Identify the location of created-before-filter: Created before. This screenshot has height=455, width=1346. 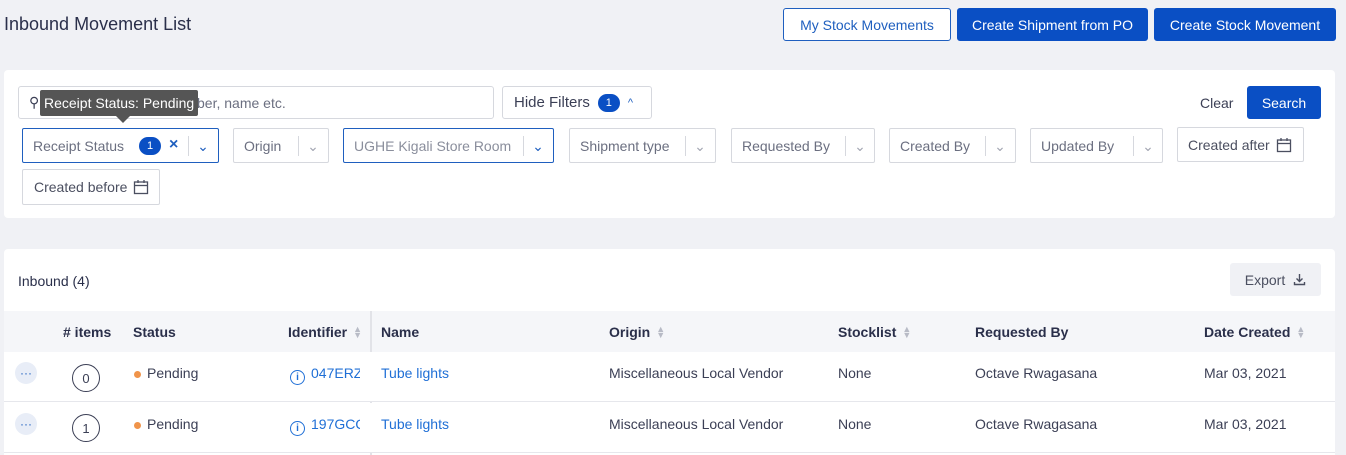
(91, 187).